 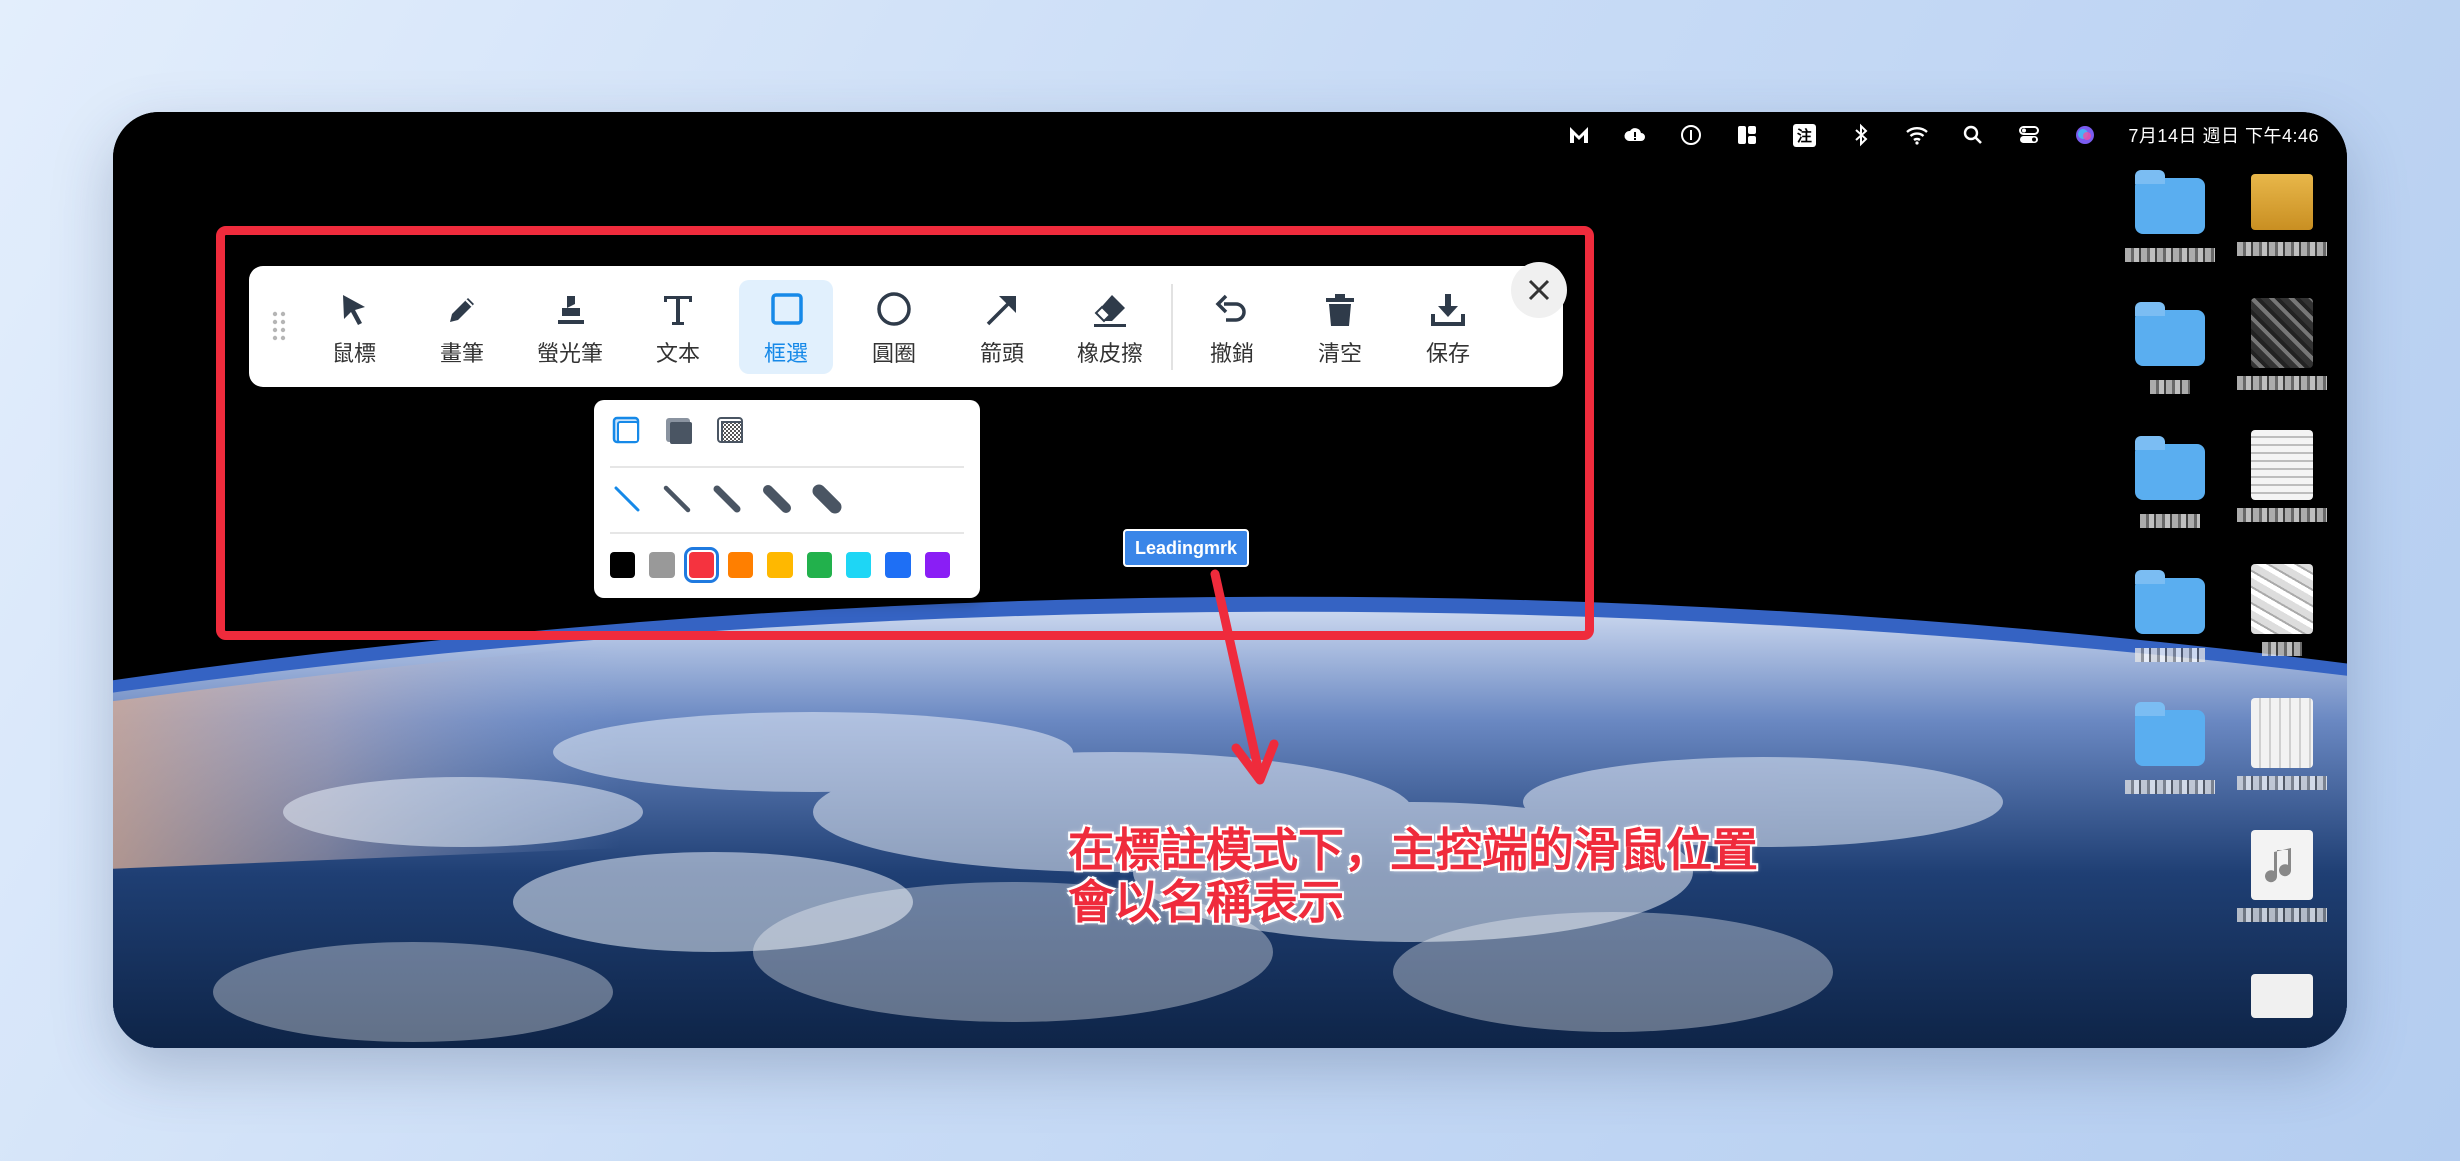 I want to click on arrow-icon, so click(x=1001, y=311).